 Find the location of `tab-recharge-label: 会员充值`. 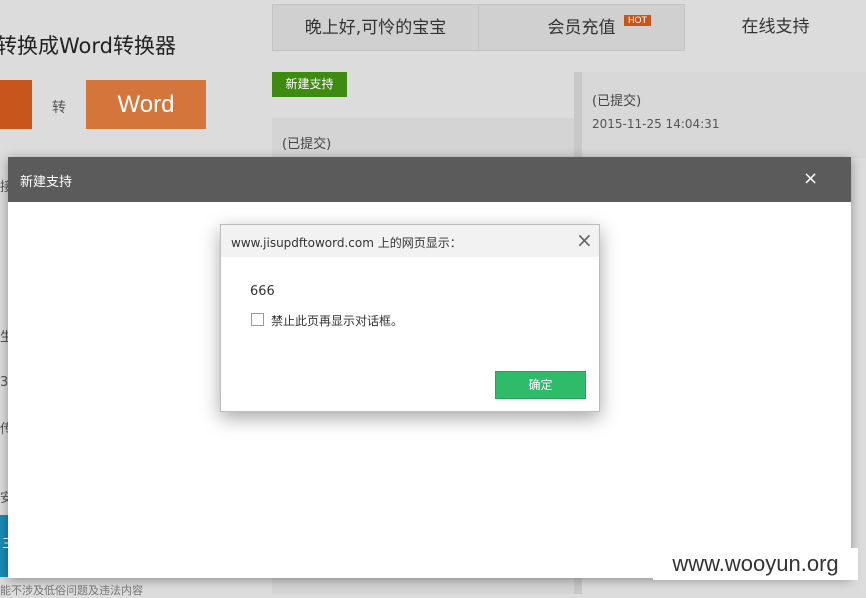

tab-recharge-label: 会员充值 is located at coordinates (581, 28).